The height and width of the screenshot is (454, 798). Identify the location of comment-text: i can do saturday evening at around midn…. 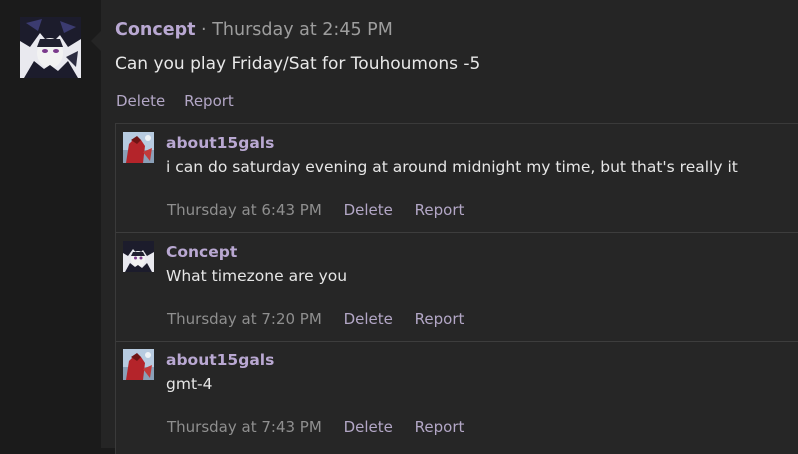
(452, 167).